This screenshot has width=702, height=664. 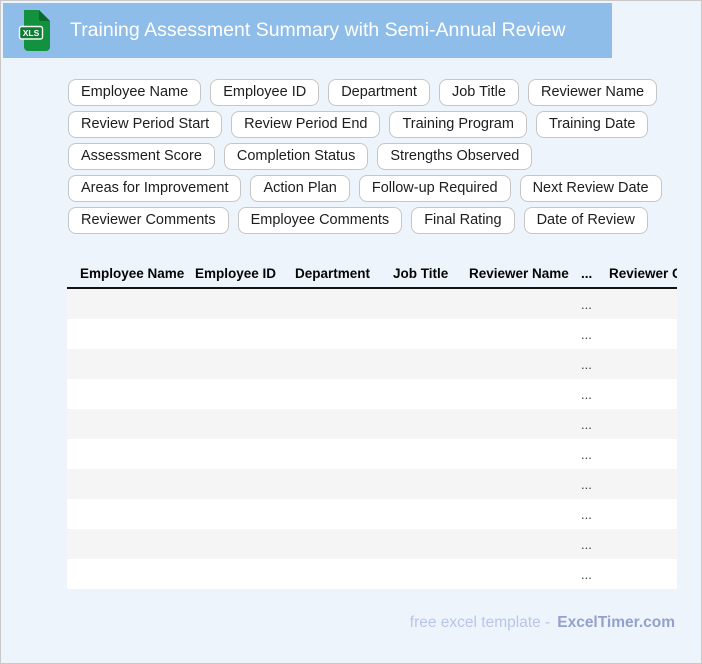 What do you see at coordinates (592, 92) in the screenshot?
I see `column-chip: Reviewer Name` at bounding box center [592, 92].